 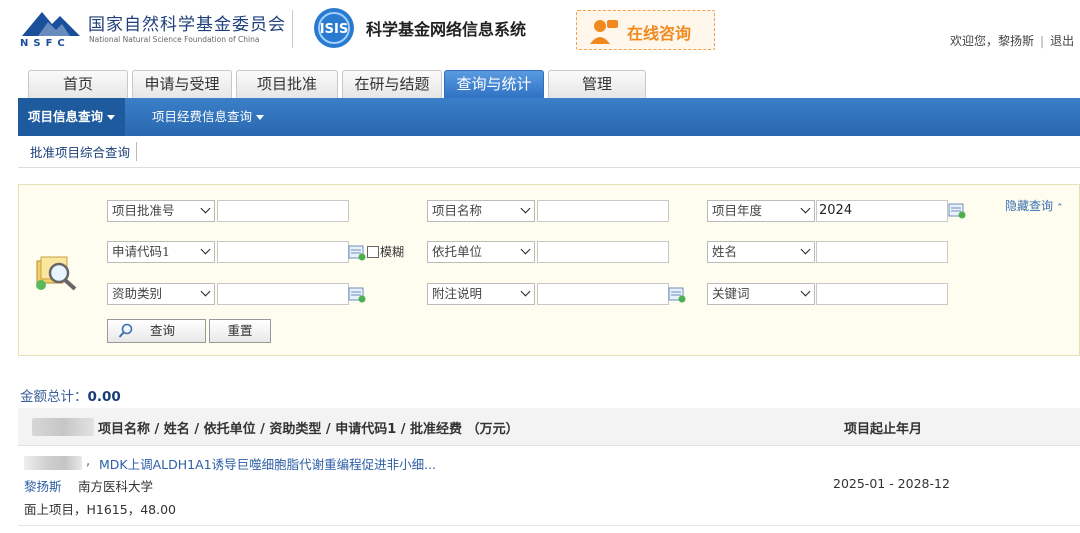 What do you see at coordinates (54, 397) in the screenshot?
I see `amount-total-label: 金额总计：` at bounding box center [54, 397].